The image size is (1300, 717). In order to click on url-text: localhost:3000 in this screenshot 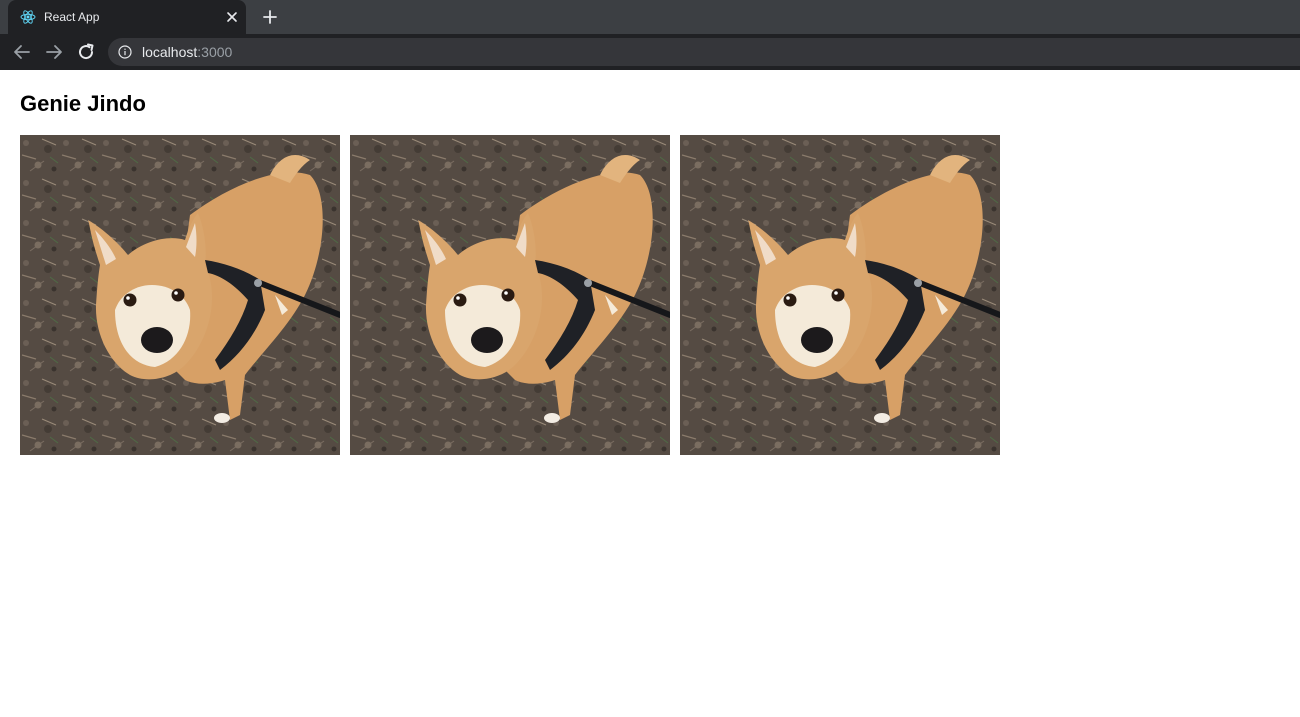, I will do `click(187, 52)`.